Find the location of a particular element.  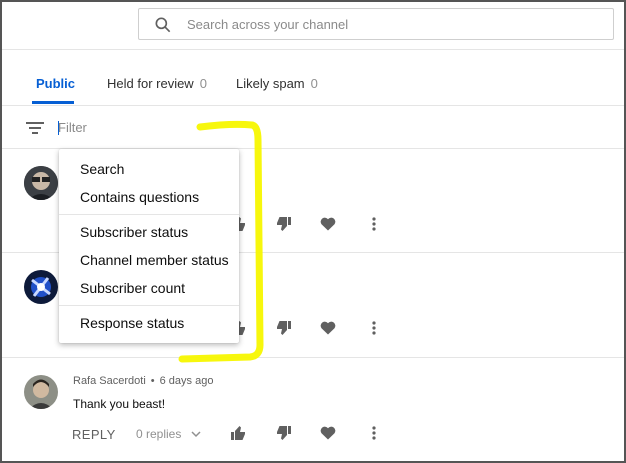

comment-author: Rafa Sacerdoti is located at coordinates (109, 381).